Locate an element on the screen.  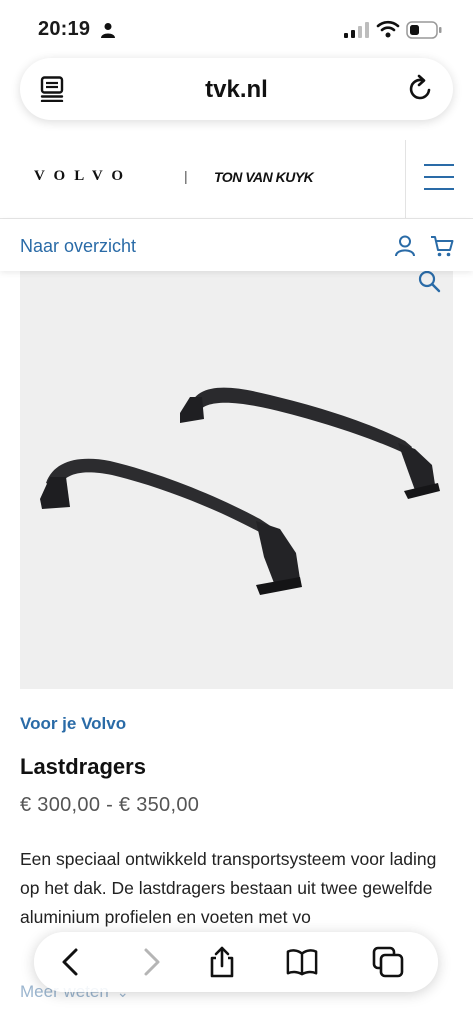
header-divider is located at coordinates (405, 179).